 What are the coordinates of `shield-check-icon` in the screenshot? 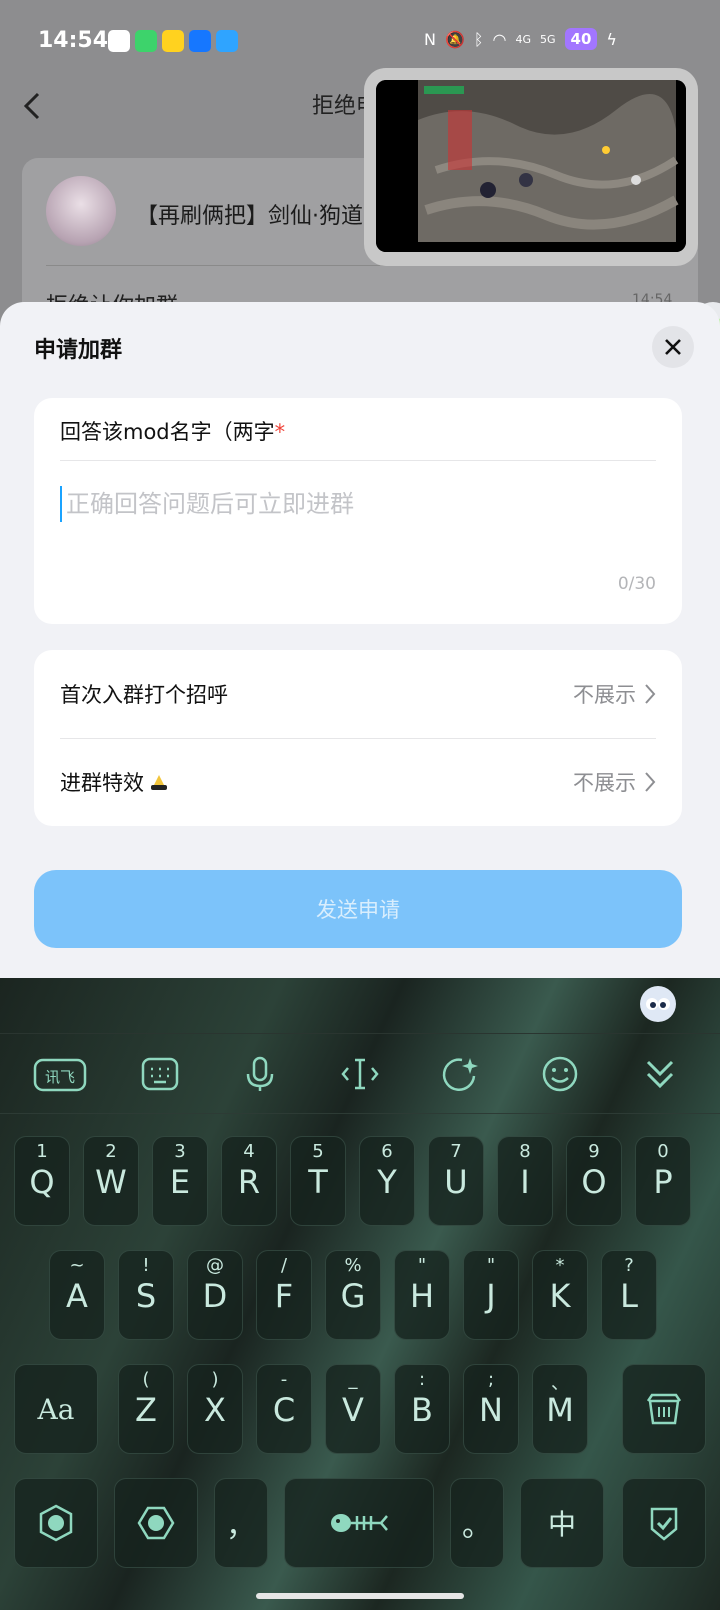 It's located at (664, 1524).